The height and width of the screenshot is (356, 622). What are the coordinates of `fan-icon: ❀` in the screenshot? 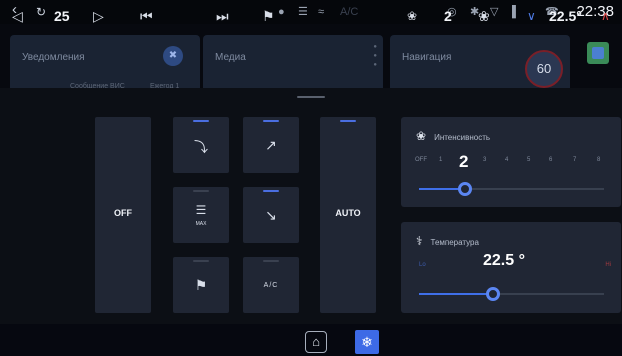 It's located at (421, 136).